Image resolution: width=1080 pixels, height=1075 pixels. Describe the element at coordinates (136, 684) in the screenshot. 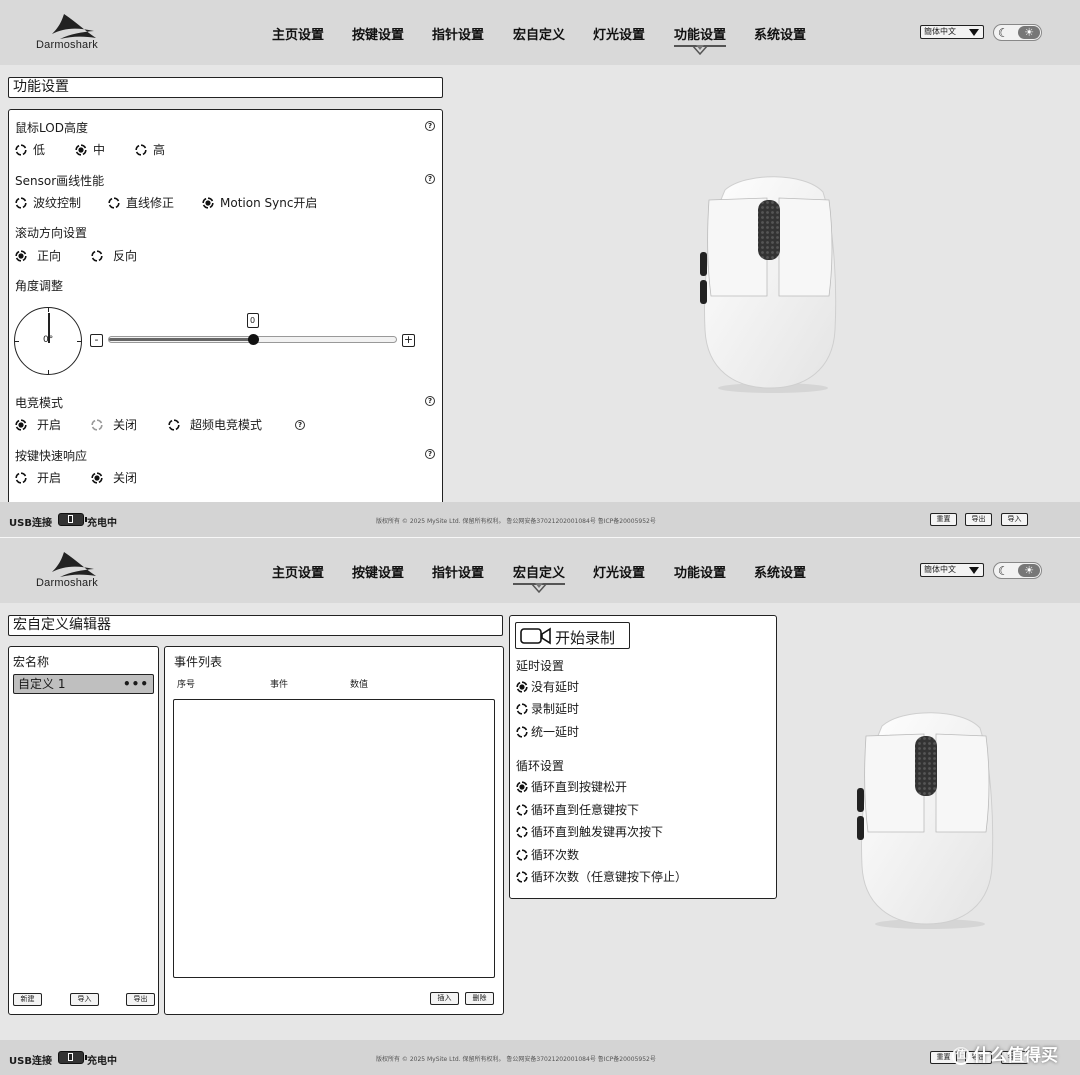

I see `more-options-icon: •••` at that location.